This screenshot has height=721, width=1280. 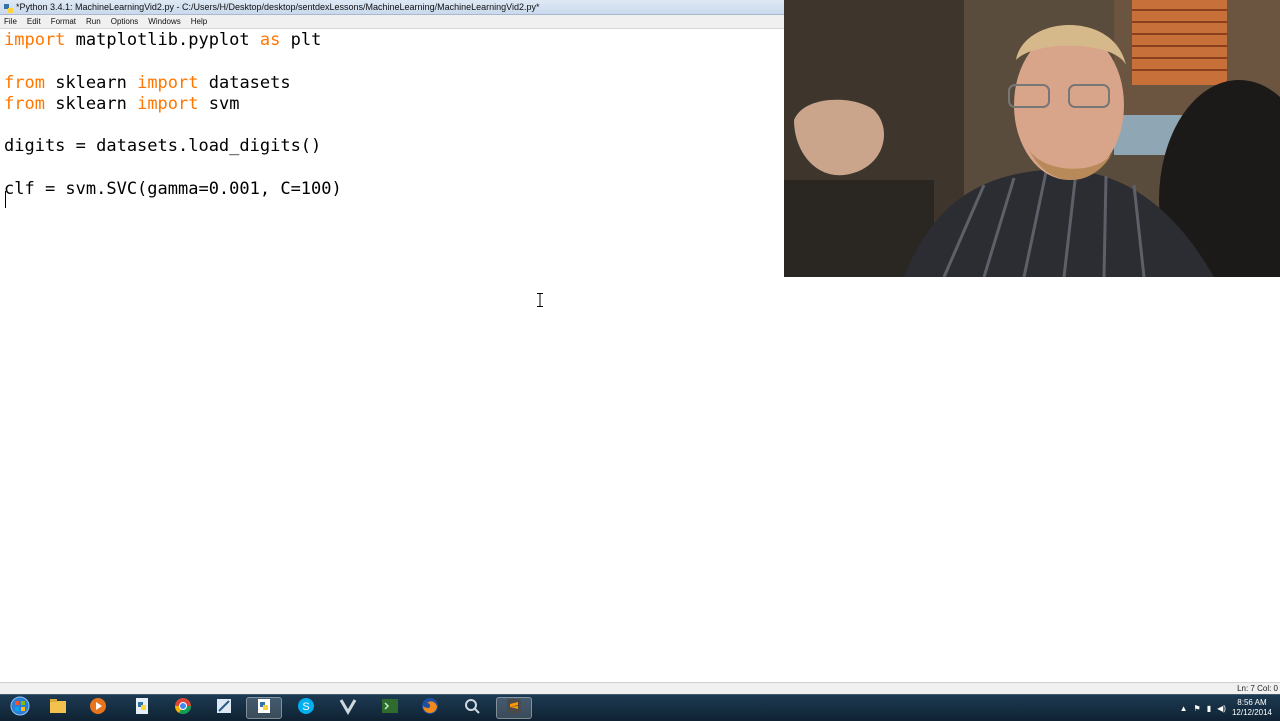 I want to click on chrome-icon, so click(x=183, y=708).